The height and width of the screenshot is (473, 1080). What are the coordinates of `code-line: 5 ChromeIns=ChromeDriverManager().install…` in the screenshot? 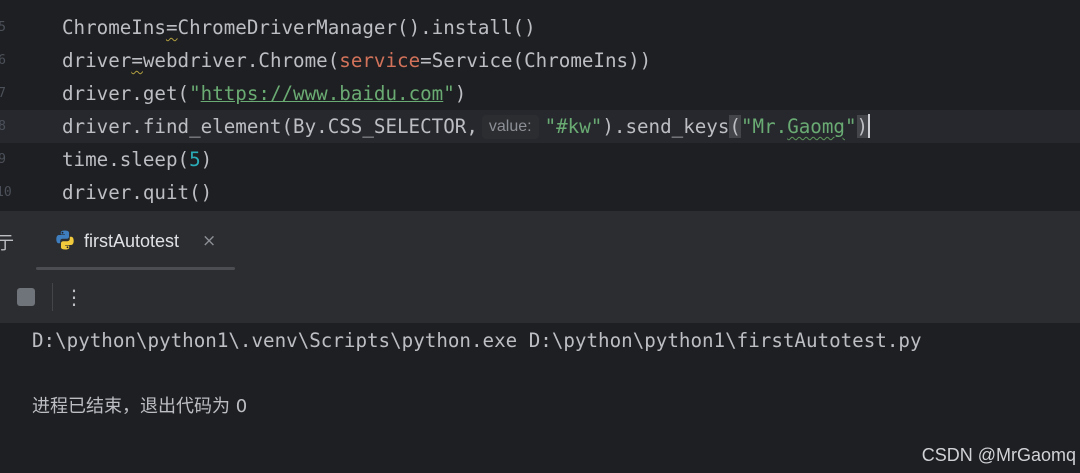 It's located at (540, 27).